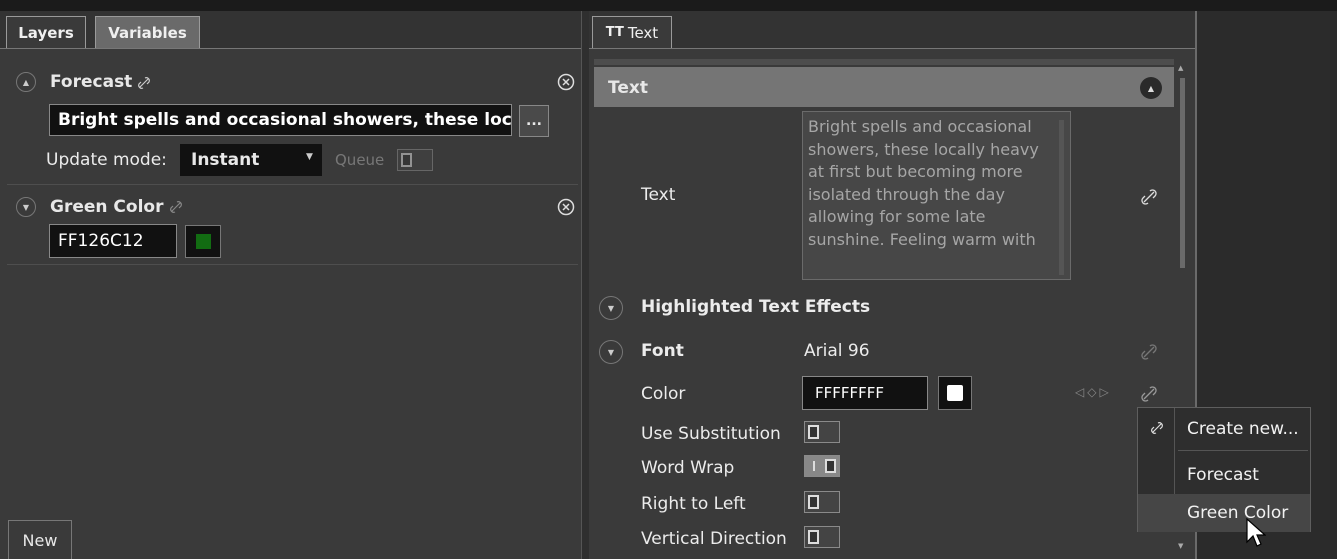 This screenshot has width=1337, height=559. I want to click on scrollbar-thumb, so click(1182, 173).